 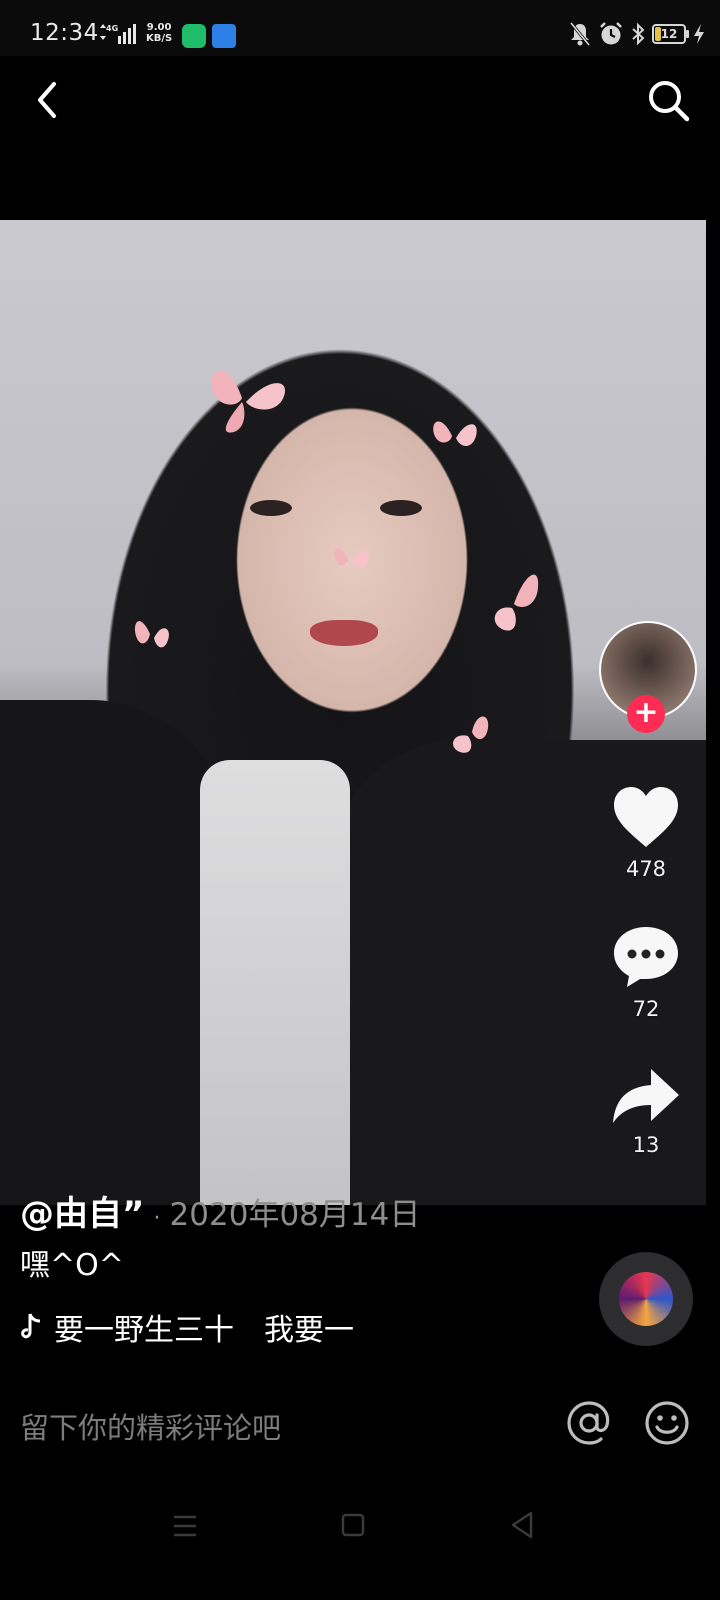 What do you see at coordinates (646, 1145) in the screenshot?
I see `share-count: 13` at bounding box center [646, 1145].